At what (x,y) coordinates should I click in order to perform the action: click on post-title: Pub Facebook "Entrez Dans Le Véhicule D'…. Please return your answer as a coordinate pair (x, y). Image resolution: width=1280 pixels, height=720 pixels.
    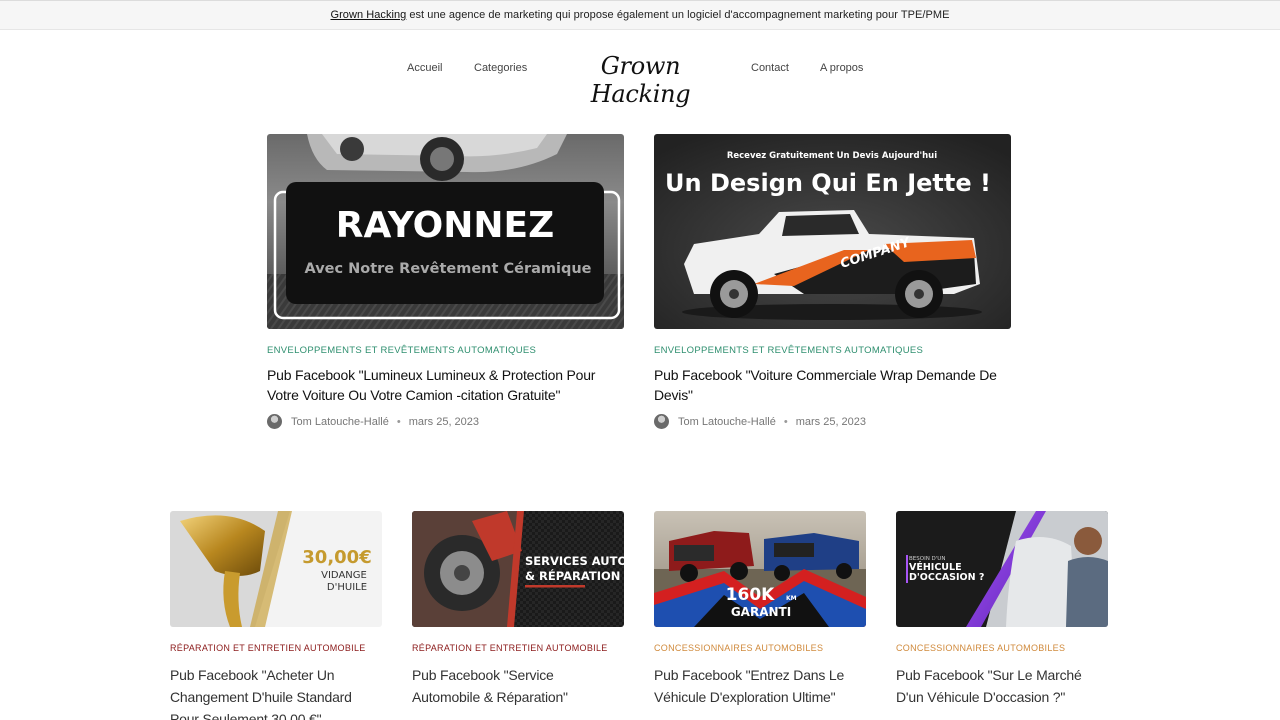
    Looking at the image, I should click on (760, 686).